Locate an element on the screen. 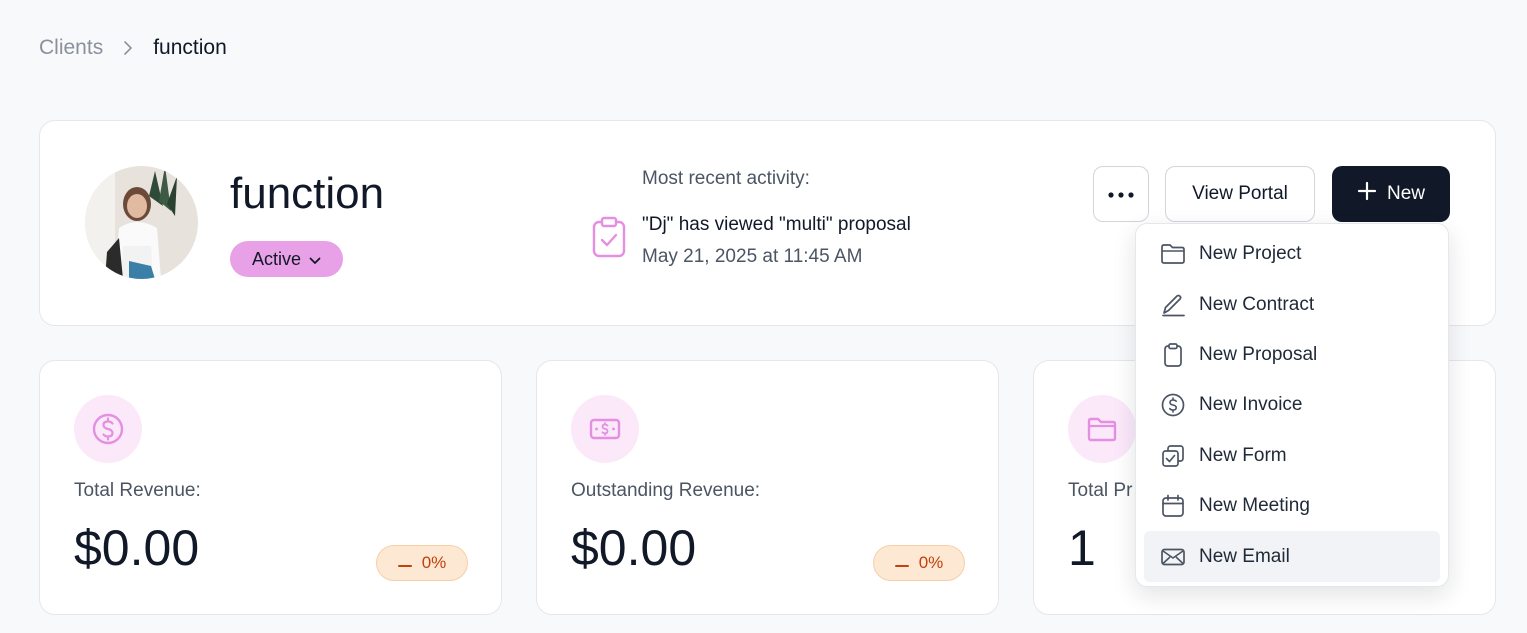 The image size is (1527, 633). view-portal-button: View Portal is located at coordinates (1240, 194).